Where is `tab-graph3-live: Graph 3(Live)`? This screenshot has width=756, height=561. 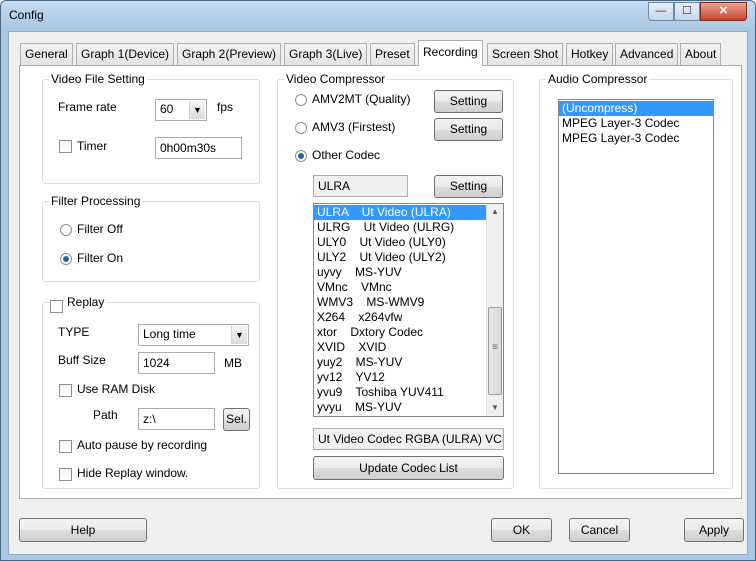
tab-graph3-live: Graph 3(Live) is located at coordinates (326, 54).